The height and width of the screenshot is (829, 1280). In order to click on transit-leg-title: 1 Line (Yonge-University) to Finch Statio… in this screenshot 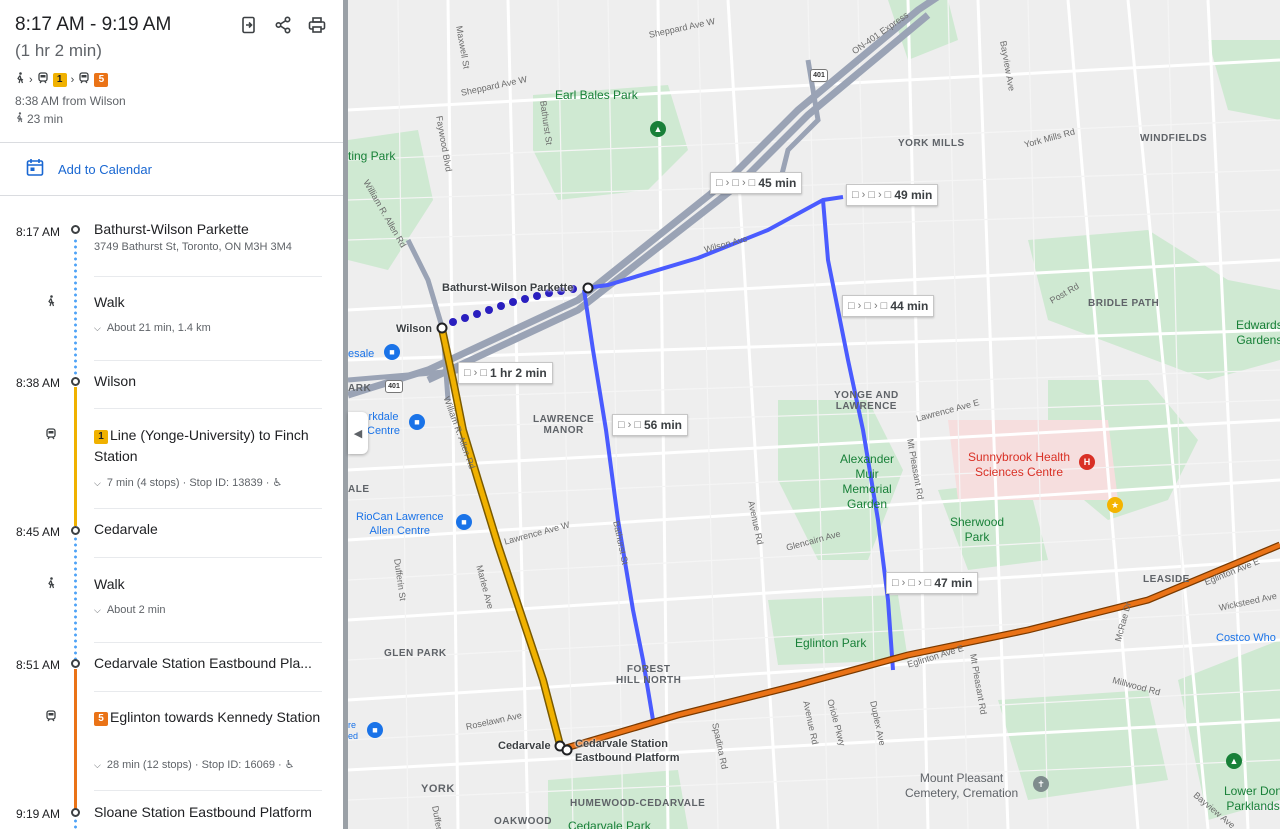, I will do `click(208, 446)`.